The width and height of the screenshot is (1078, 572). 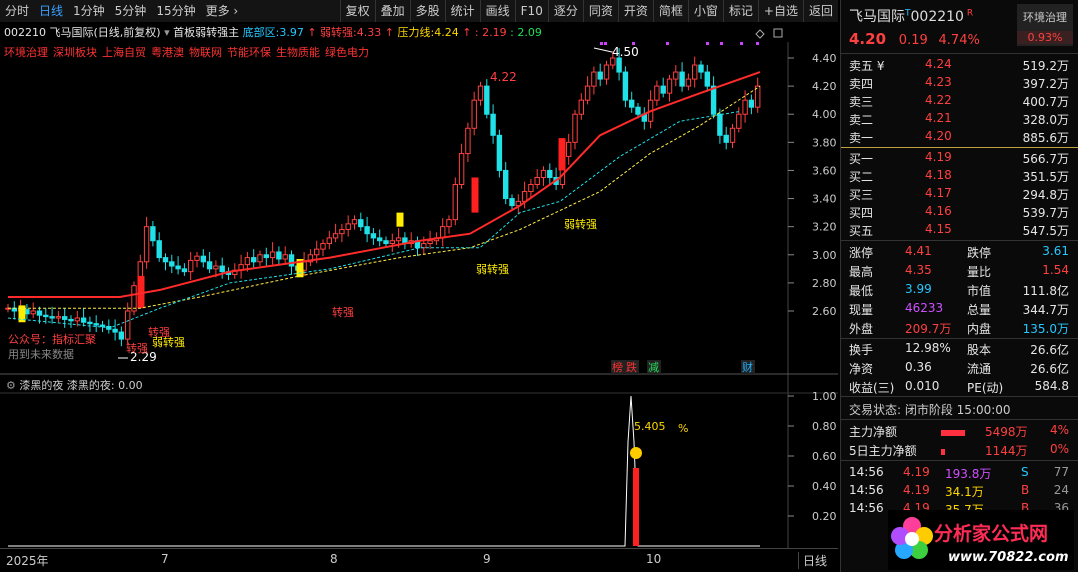 I want to click on bid-price: 4.18, so click(x=938, y=175).